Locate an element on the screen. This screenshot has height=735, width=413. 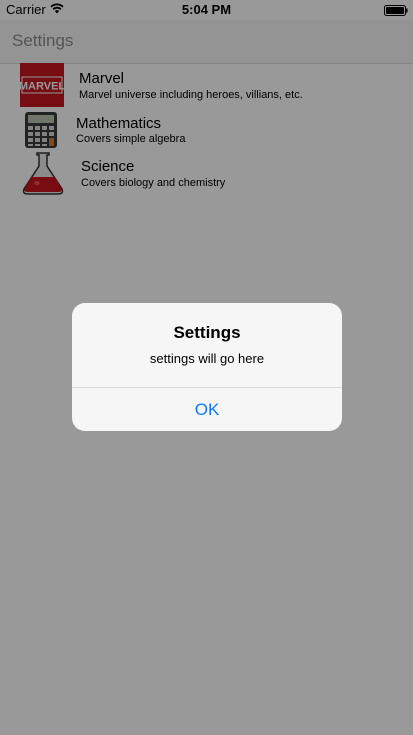
ok-button: OK is located at coordinates (207, 409).